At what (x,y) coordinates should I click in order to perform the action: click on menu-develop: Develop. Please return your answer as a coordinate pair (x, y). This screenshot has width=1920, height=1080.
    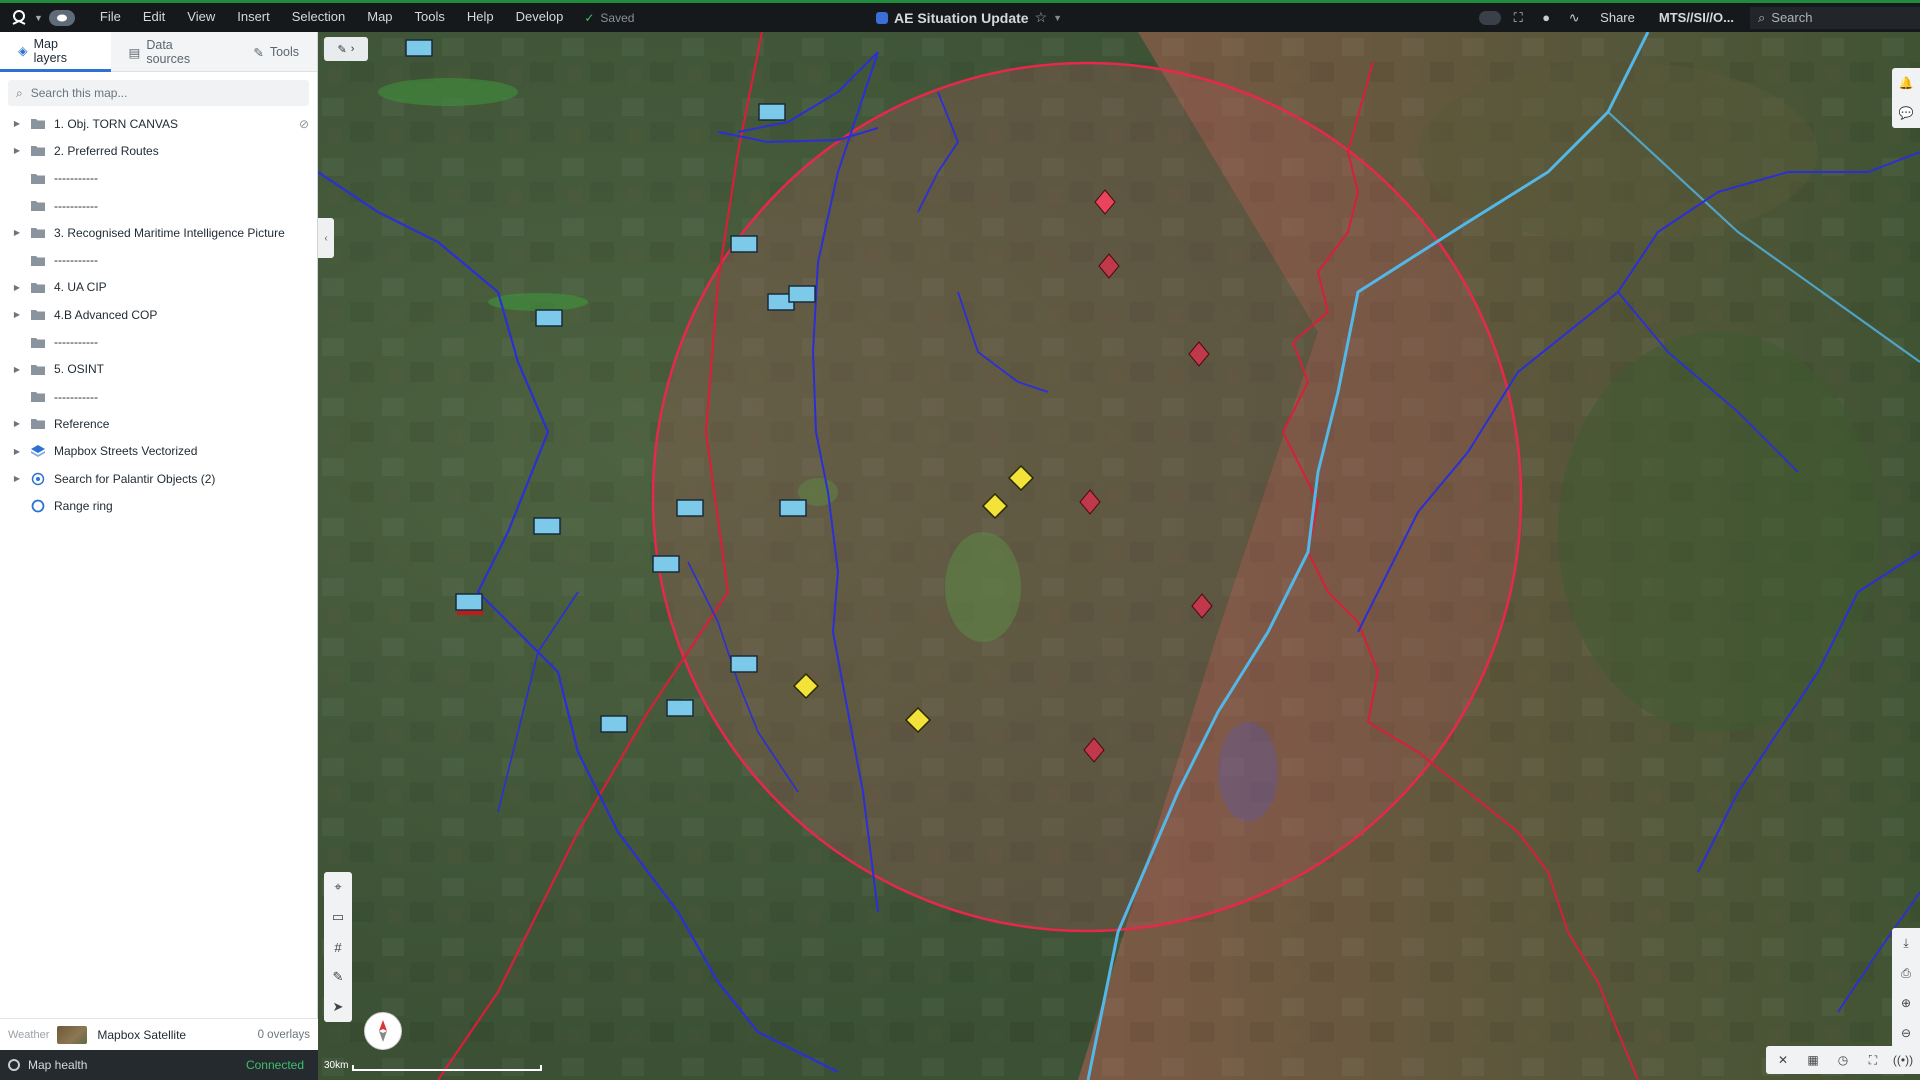
    Looking at the image, I should click on (540, 18).